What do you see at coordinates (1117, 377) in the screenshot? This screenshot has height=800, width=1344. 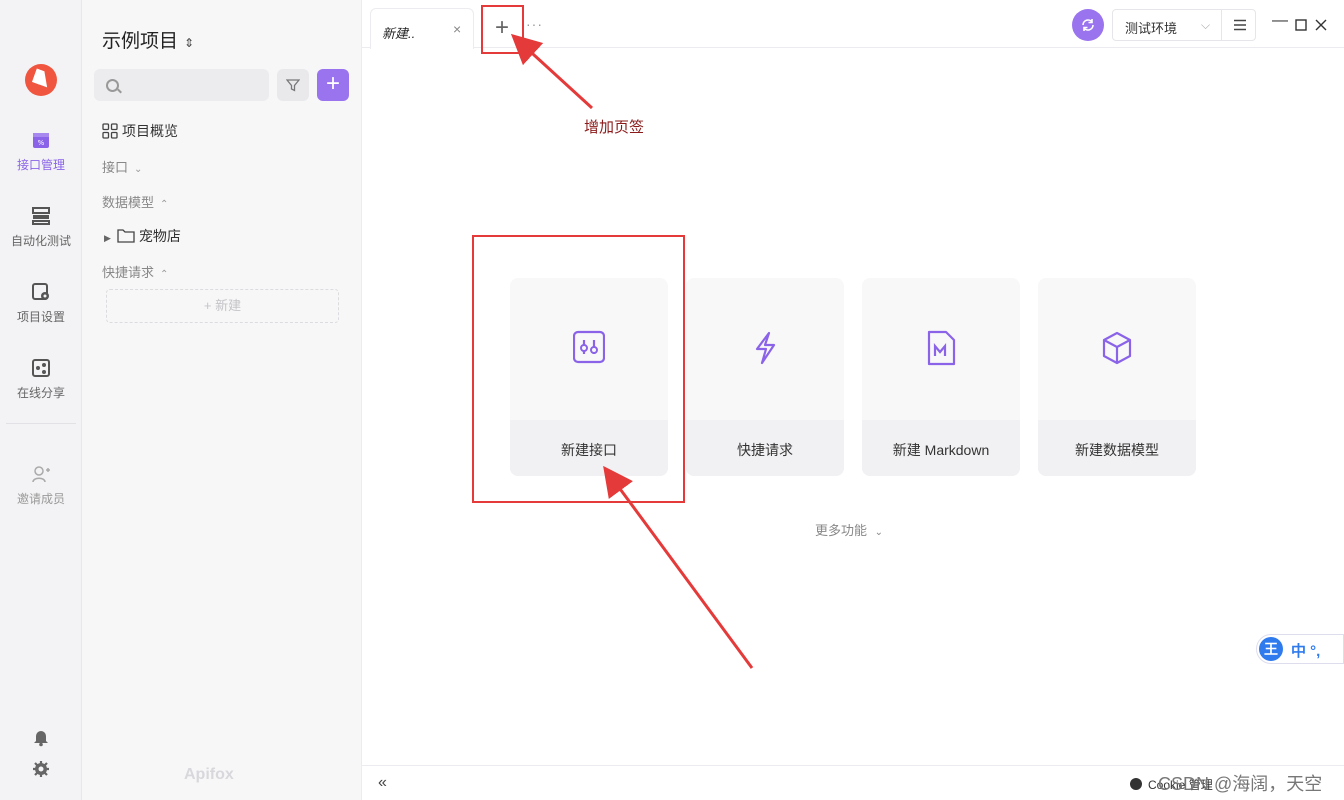 I see `card-new-data-model: 新建数据模型` at bounding box center [1117, 377].